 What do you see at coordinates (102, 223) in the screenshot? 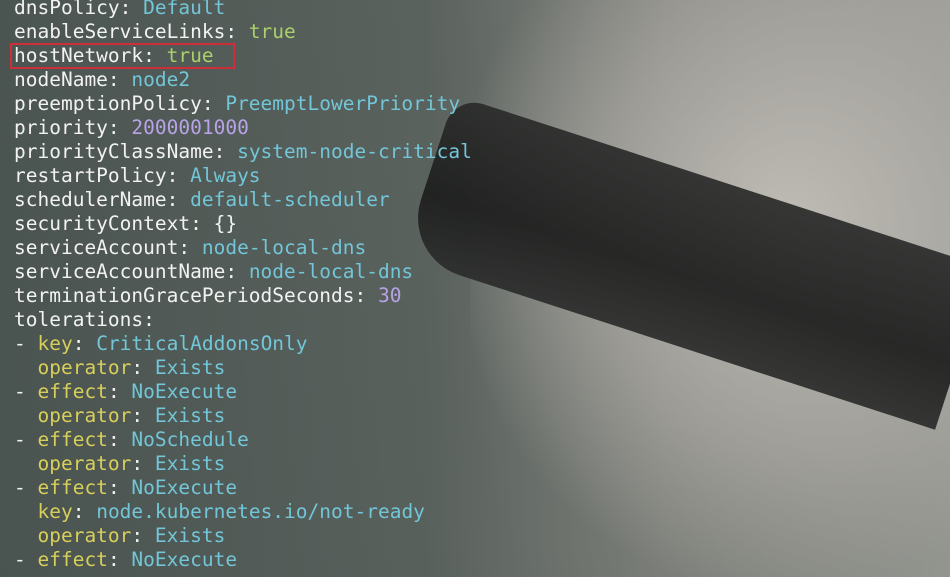
I see `yaml-key: securityContext` at bounding box center [102, 223].